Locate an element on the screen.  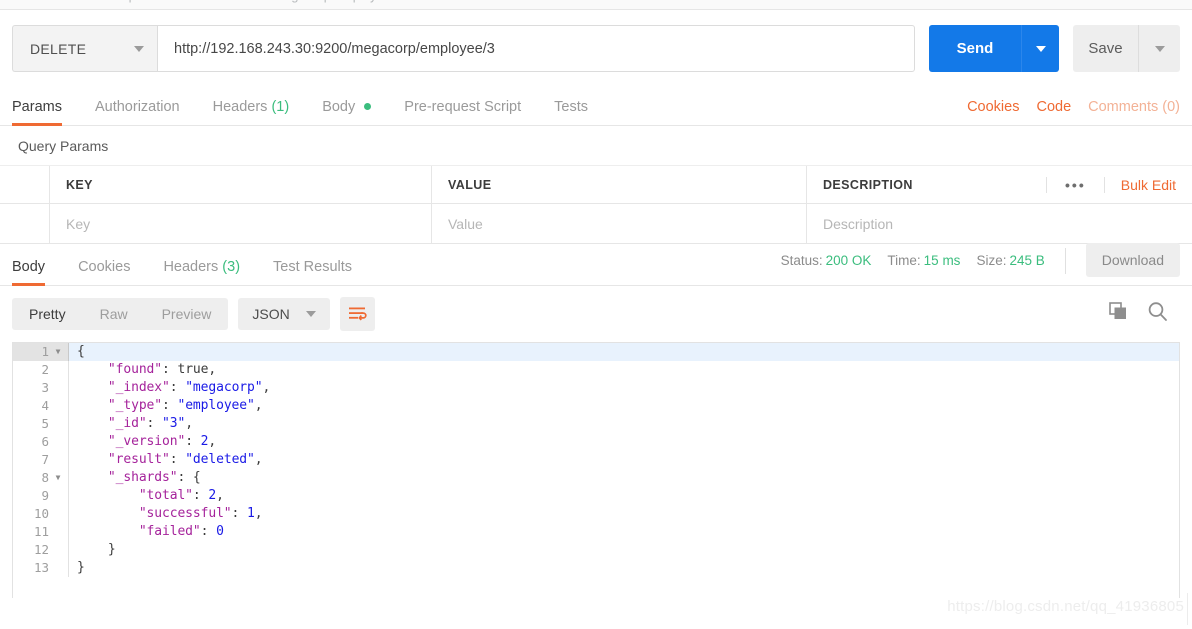
wrap-lines-button is located at coordinates (357, 314).